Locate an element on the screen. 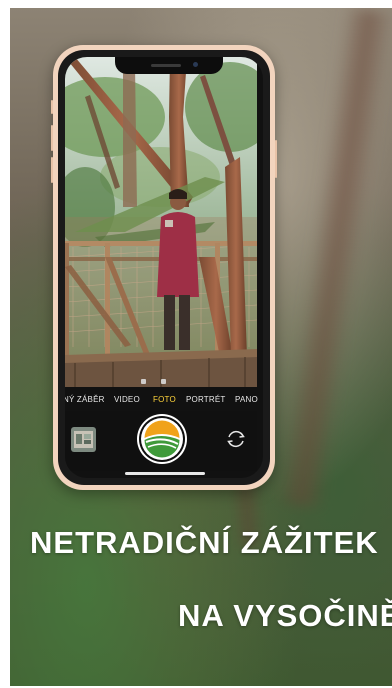  camera-flip-icon is located at coordinates (236, 439).